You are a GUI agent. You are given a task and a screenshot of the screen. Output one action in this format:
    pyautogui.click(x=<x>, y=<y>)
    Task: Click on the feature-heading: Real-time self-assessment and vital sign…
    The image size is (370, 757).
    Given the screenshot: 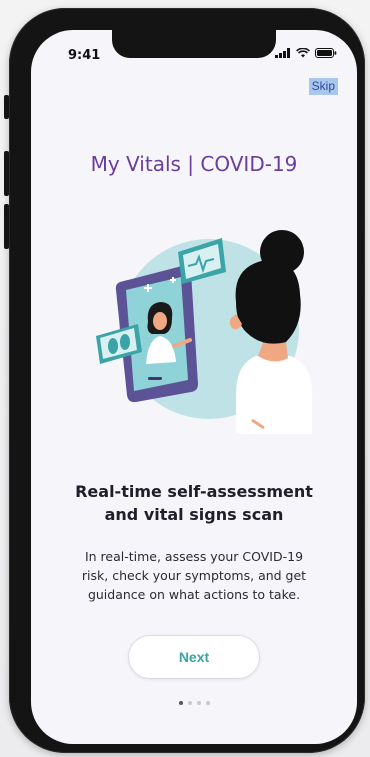 What is the action you would take?
    pyautogui.click(x=194, y=503)
    